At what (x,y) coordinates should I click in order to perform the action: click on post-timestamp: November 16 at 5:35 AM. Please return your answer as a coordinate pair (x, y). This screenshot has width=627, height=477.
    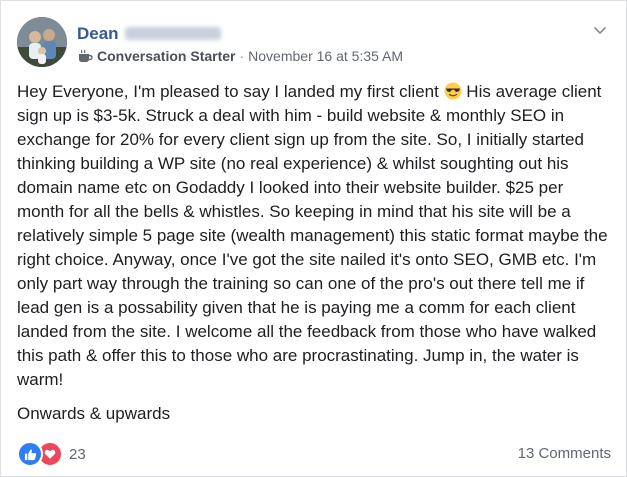
    Looking at the image, I should click on (325, 56).